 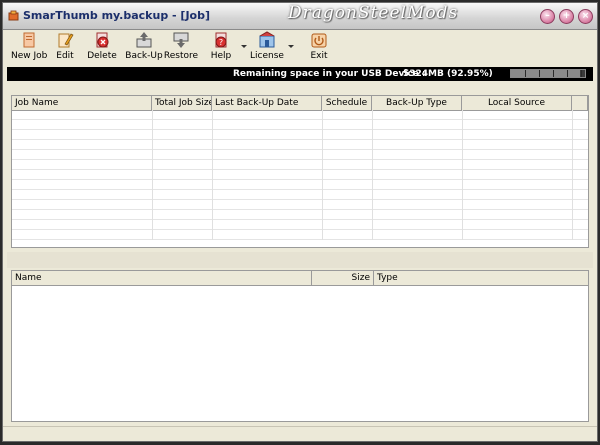 I want to click on col-header-size: Size, so click(x=343, y=278).